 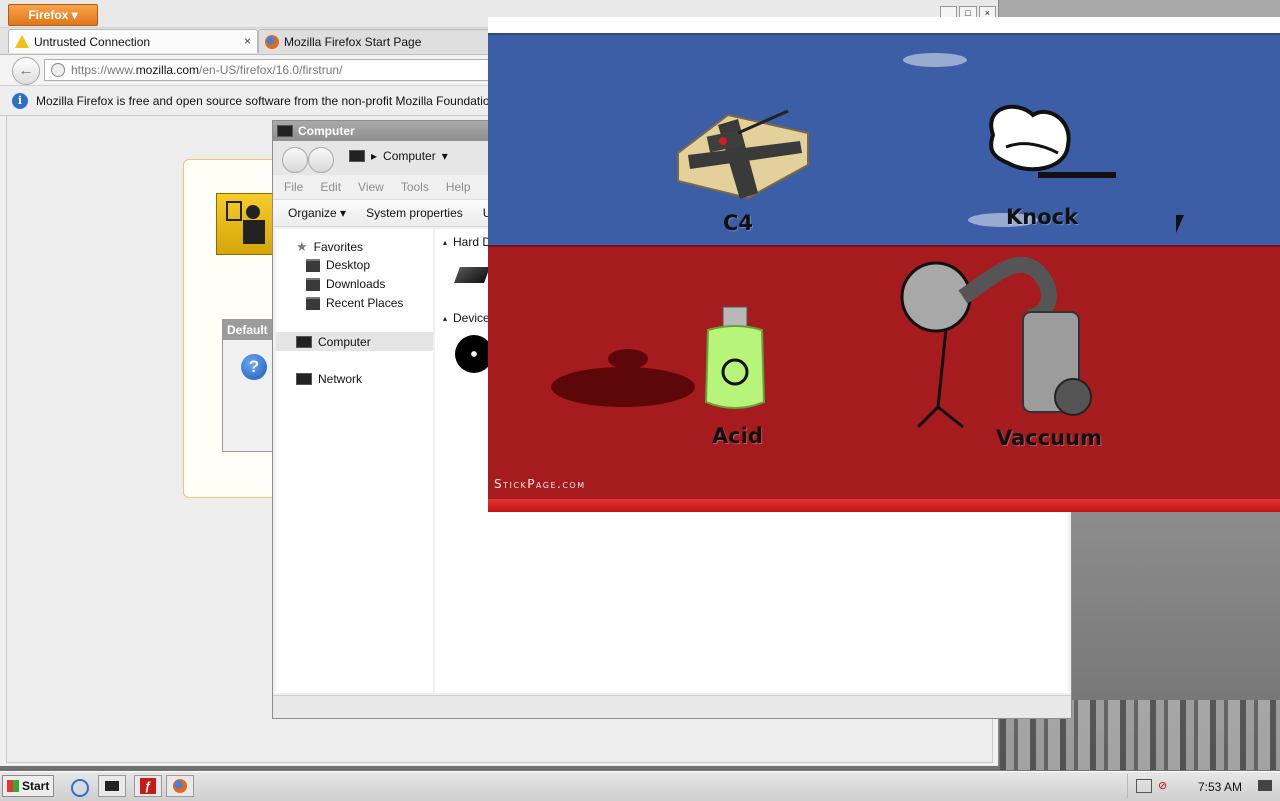 What do you see at coordinates (374, 156) in the screenshot?
I see `breadcrumb-arrow-icon: ▸` at bounding box center [374, 156].